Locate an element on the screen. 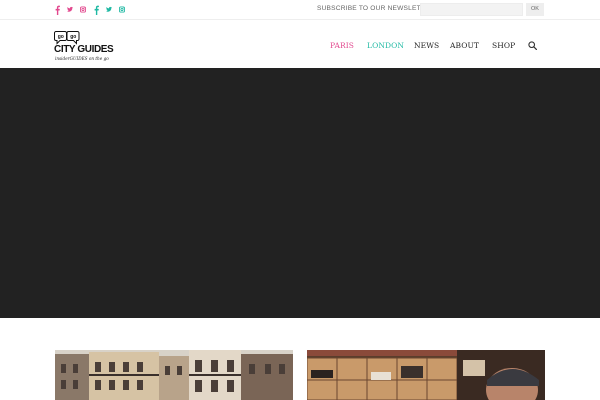  top-bar: SUBSCRIBE TO OUR NEWSLETTER OK is located at coordinates (300, 10).